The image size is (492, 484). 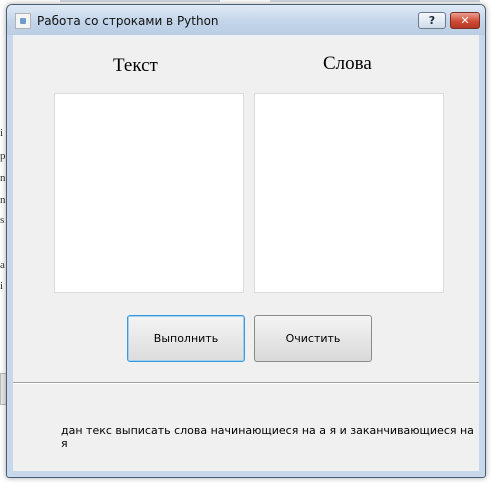 I want to click on run-button: Выполнить, so click(x=186, y=338).